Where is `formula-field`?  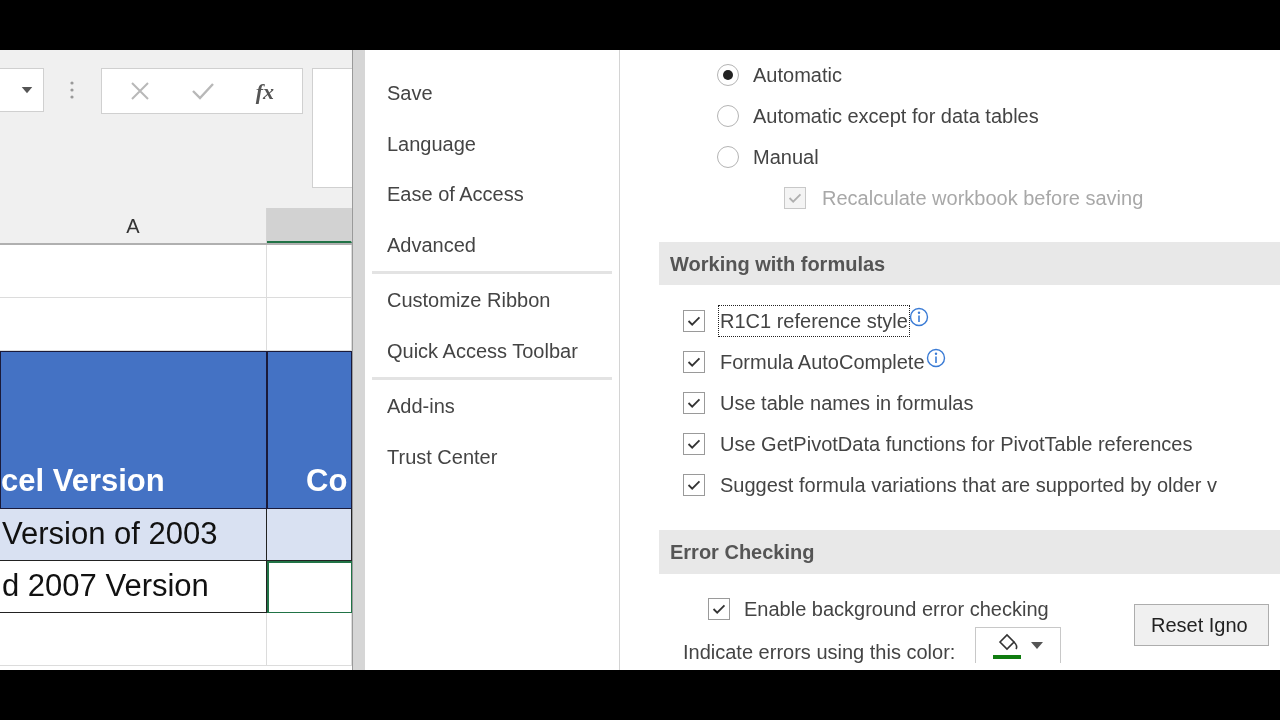
formula-field is located at coordinates (332, 128).